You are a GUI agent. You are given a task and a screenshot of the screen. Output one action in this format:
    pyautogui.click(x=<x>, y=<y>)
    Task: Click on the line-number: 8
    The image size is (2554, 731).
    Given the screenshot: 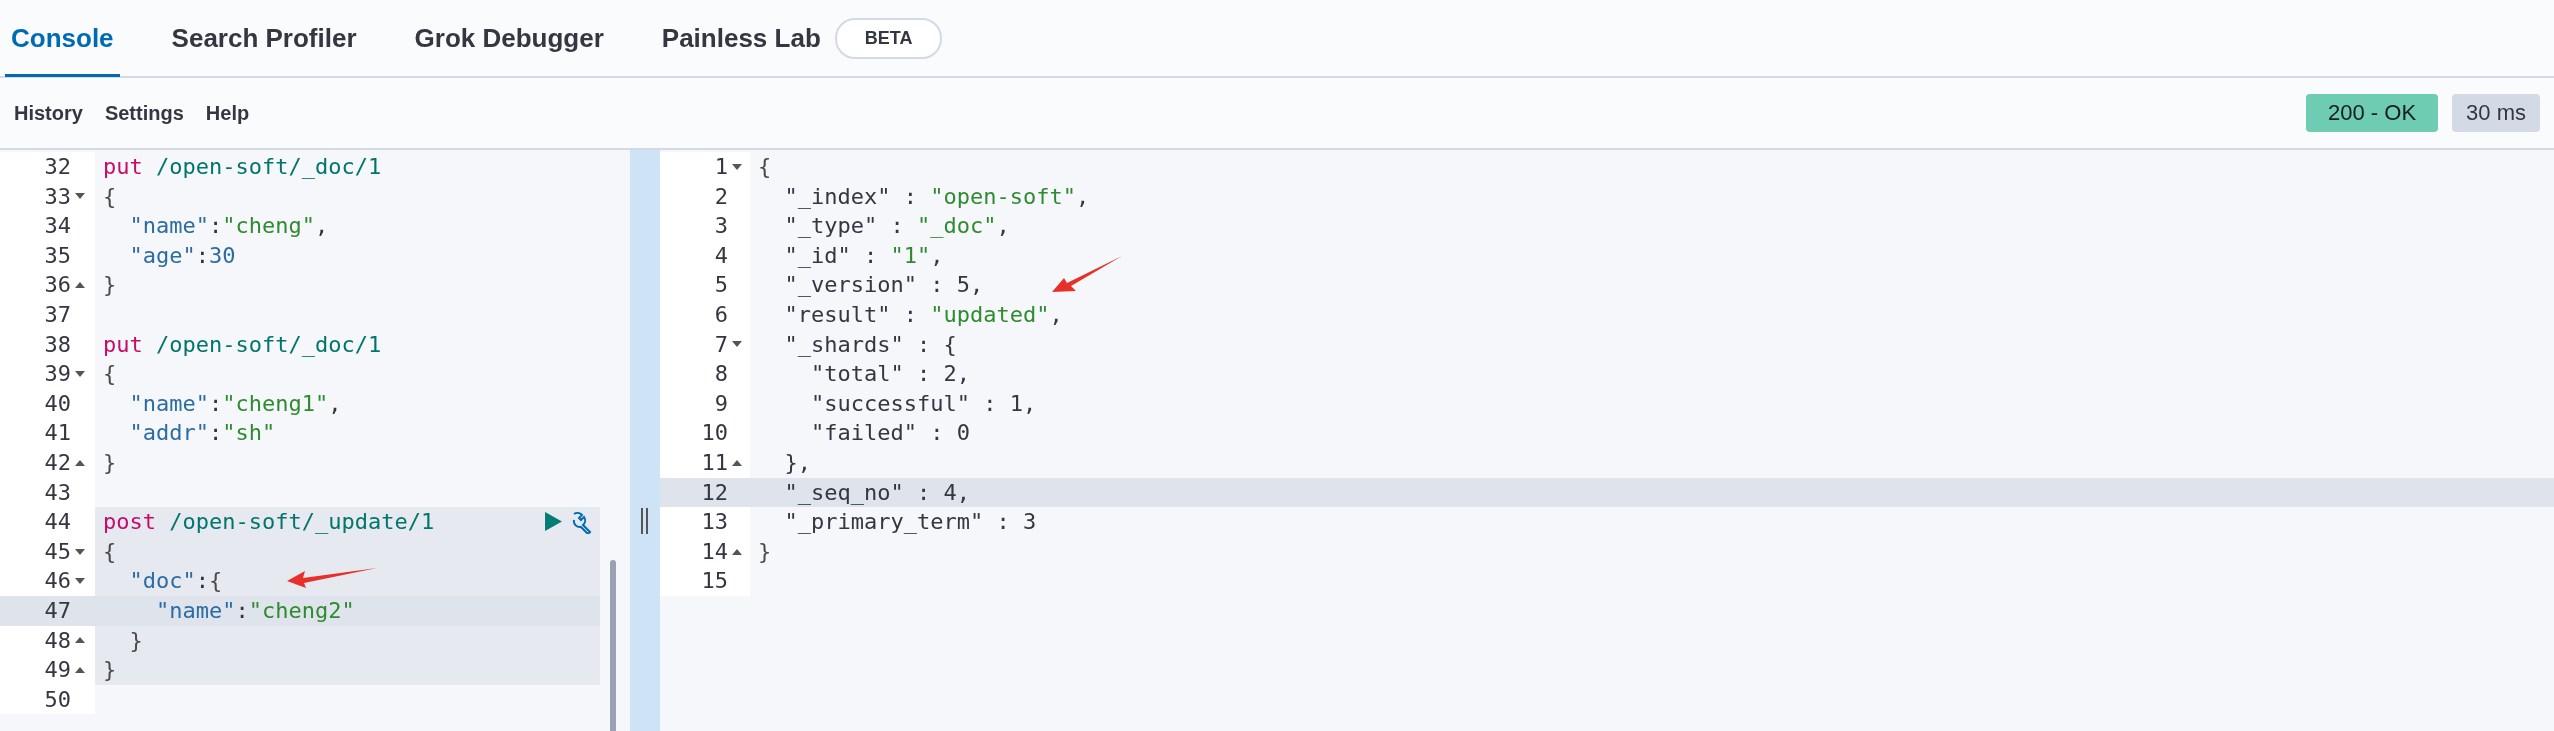 What is the action you would take?
    pyautogui.click(x=721, y=374)
    